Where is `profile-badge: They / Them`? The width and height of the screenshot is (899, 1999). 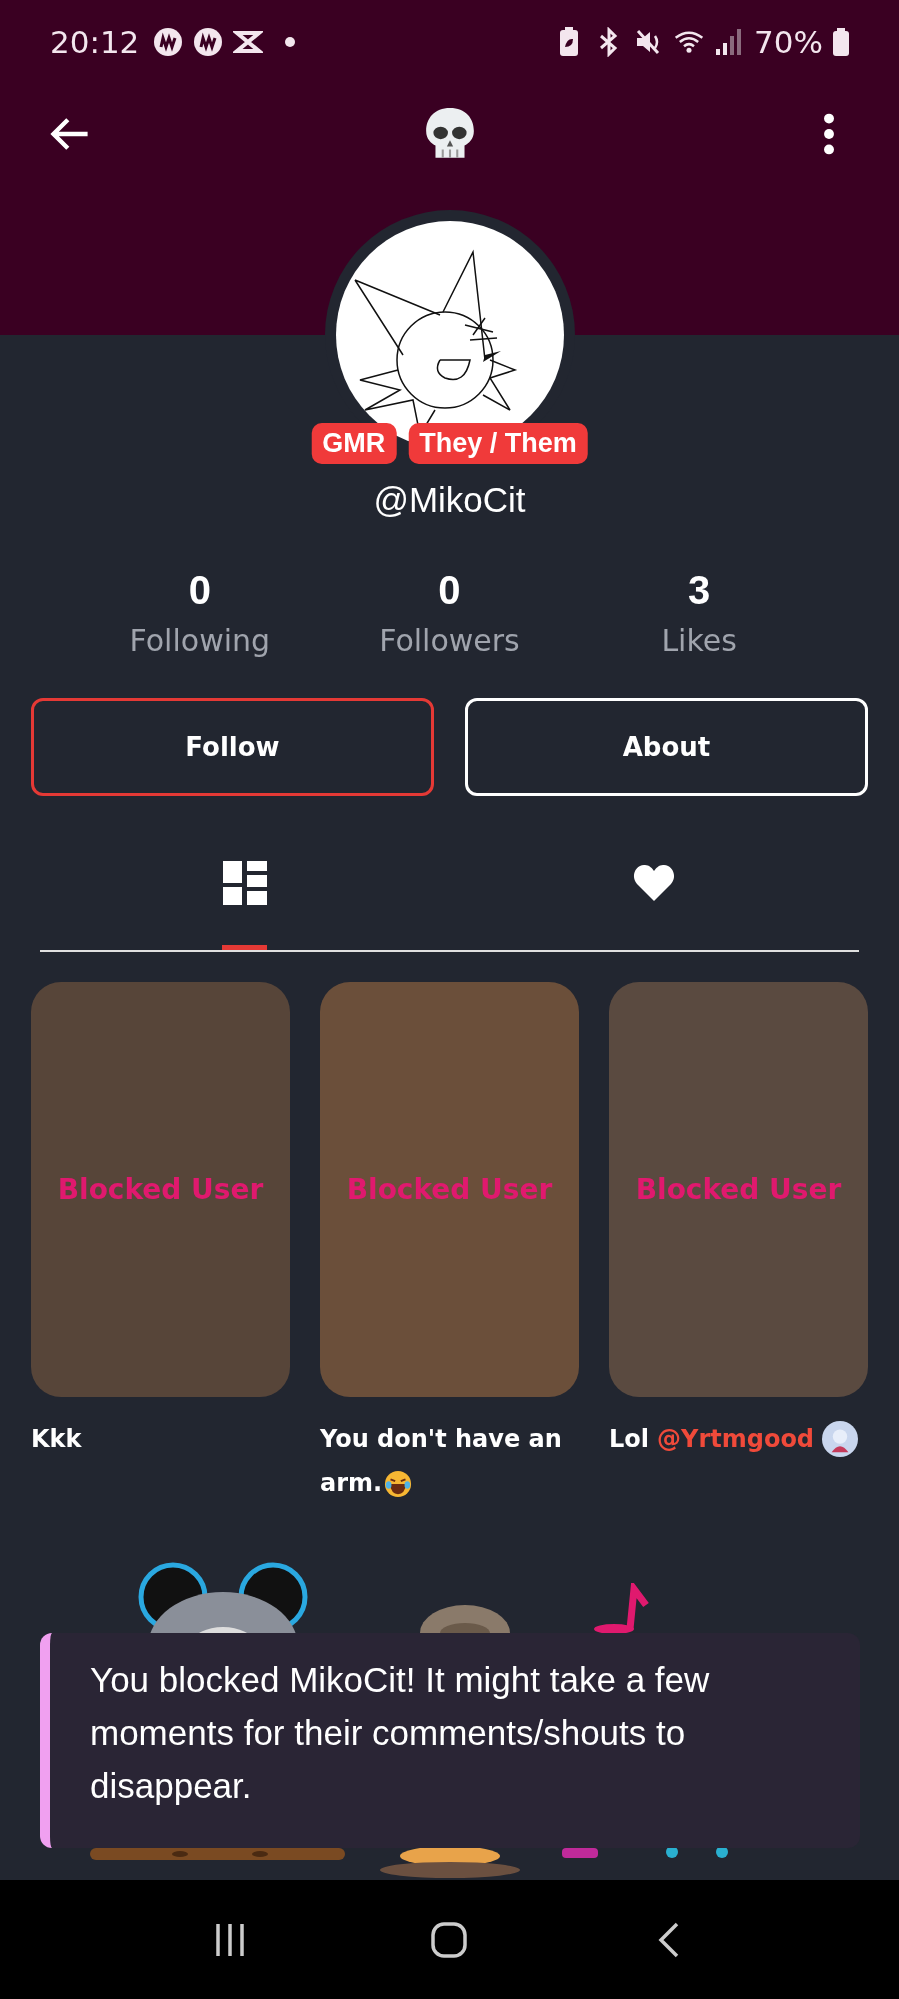 profile-badge: They / Them is located at coordinates (498, 443).